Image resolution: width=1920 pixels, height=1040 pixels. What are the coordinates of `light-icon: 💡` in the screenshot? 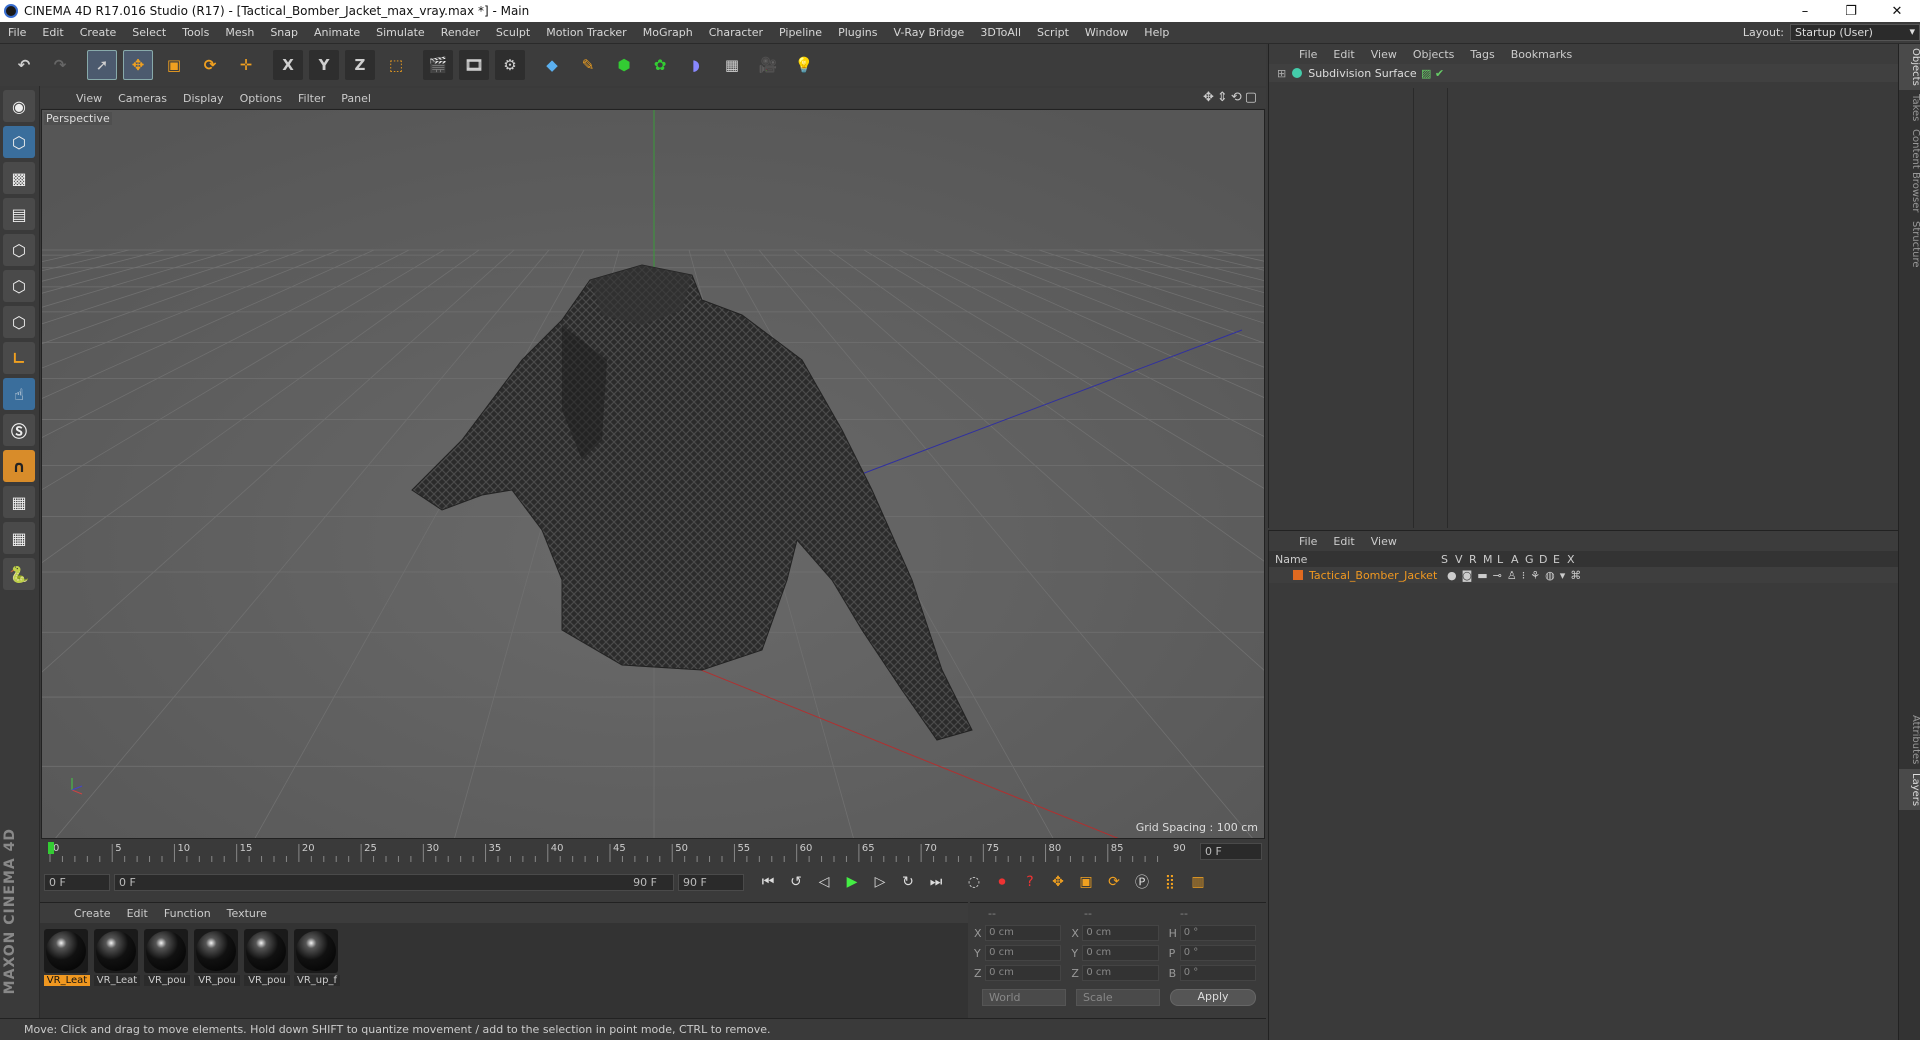 It's located at (804, 65).